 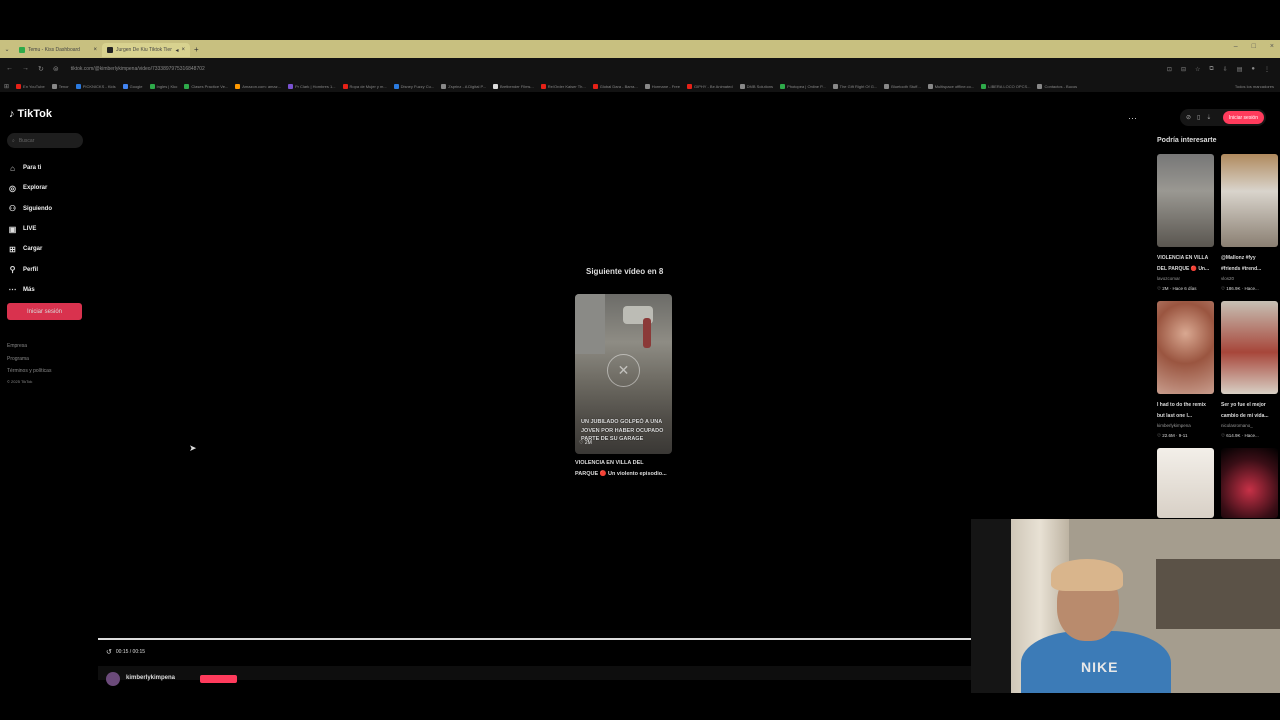 What do you see at coordinates (29, 371) in the screenshot?
I see `footer-link-terminos: Términos y políticas` at bounding box center [29, 371].